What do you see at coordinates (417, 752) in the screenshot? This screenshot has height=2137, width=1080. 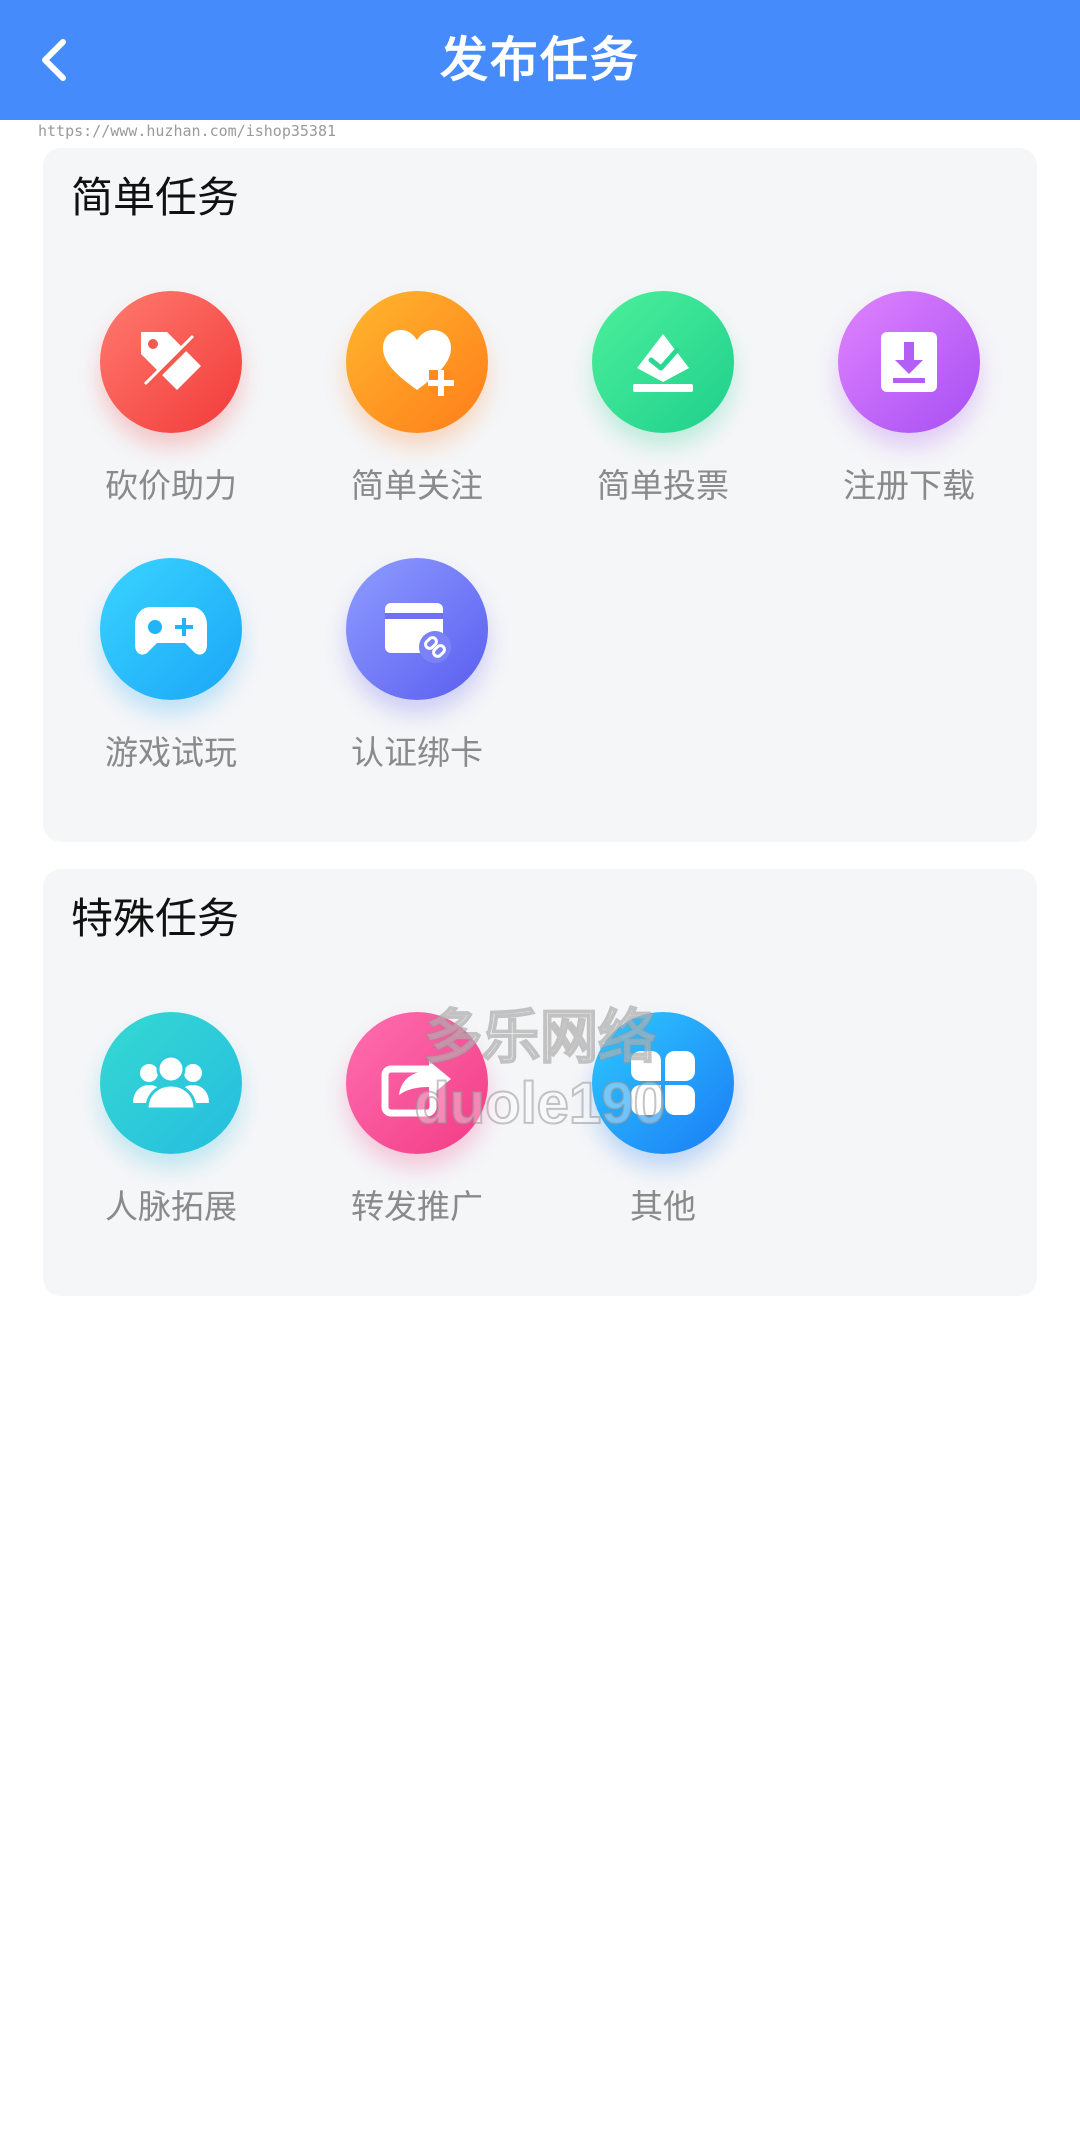 I see `task-label: 认证绑卡` at bounding box center [417, 752].